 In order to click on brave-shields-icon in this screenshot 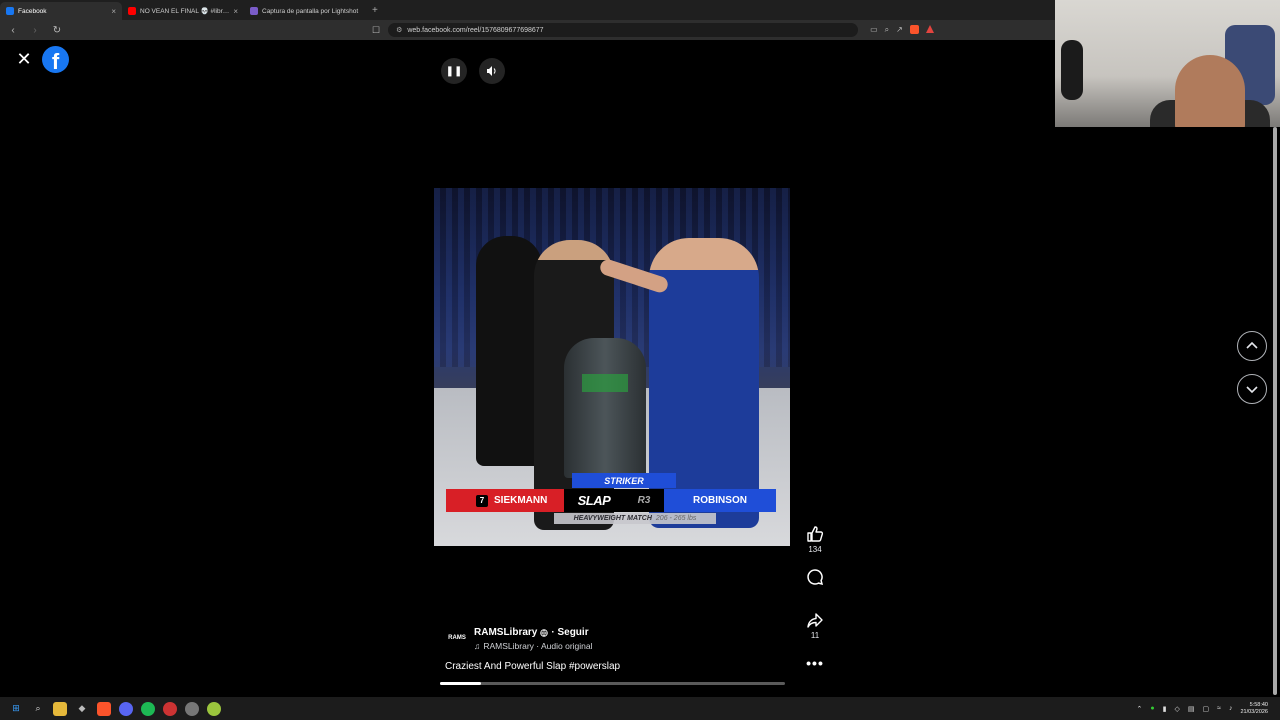, I will do `click(914, 29)`.